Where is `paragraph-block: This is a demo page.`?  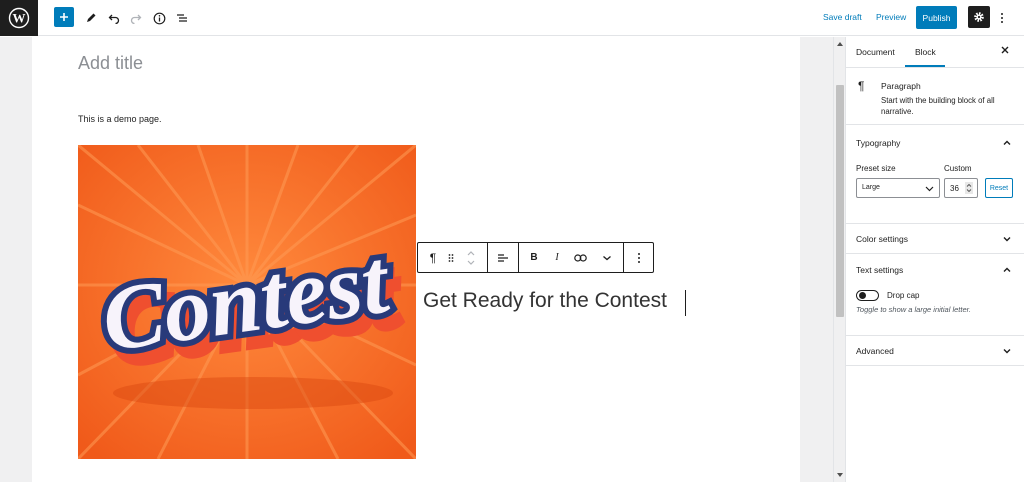
paragraph-block: This is a demo page. is located at coordinates (120, 119).